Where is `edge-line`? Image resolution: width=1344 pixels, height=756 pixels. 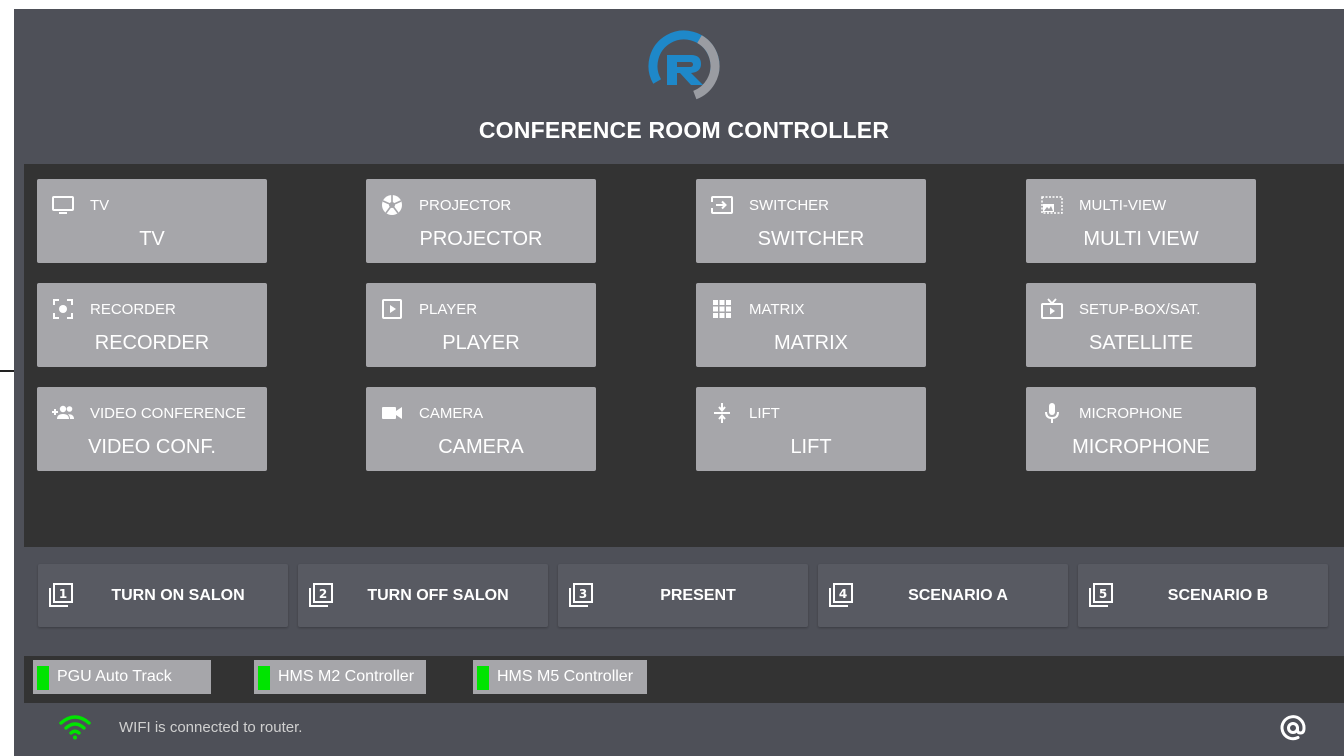
edge-line is located at coordinates (7, 371).